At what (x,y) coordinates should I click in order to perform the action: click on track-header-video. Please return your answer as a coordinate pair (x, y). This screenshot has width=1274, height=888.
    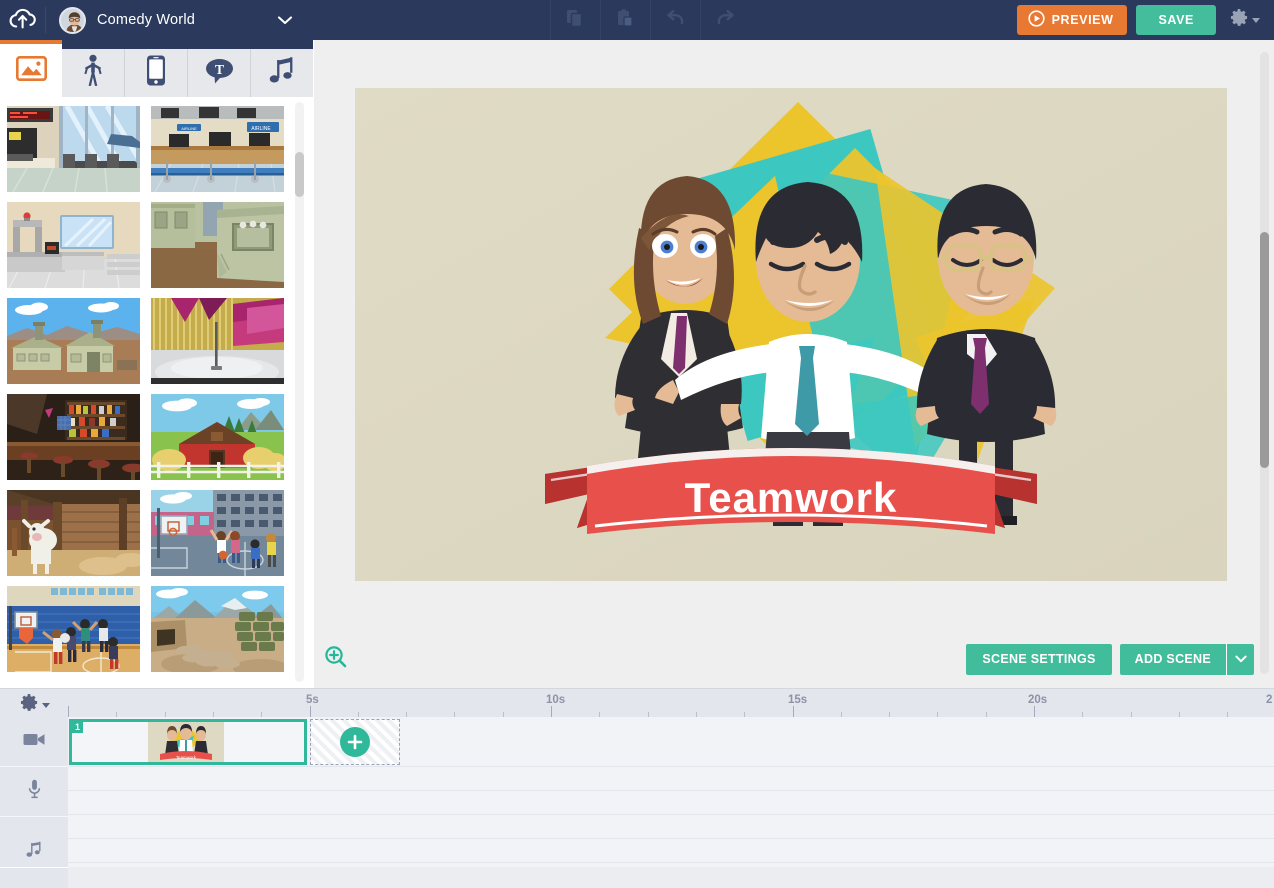
    Looking at the image, I should click on (34, 742).